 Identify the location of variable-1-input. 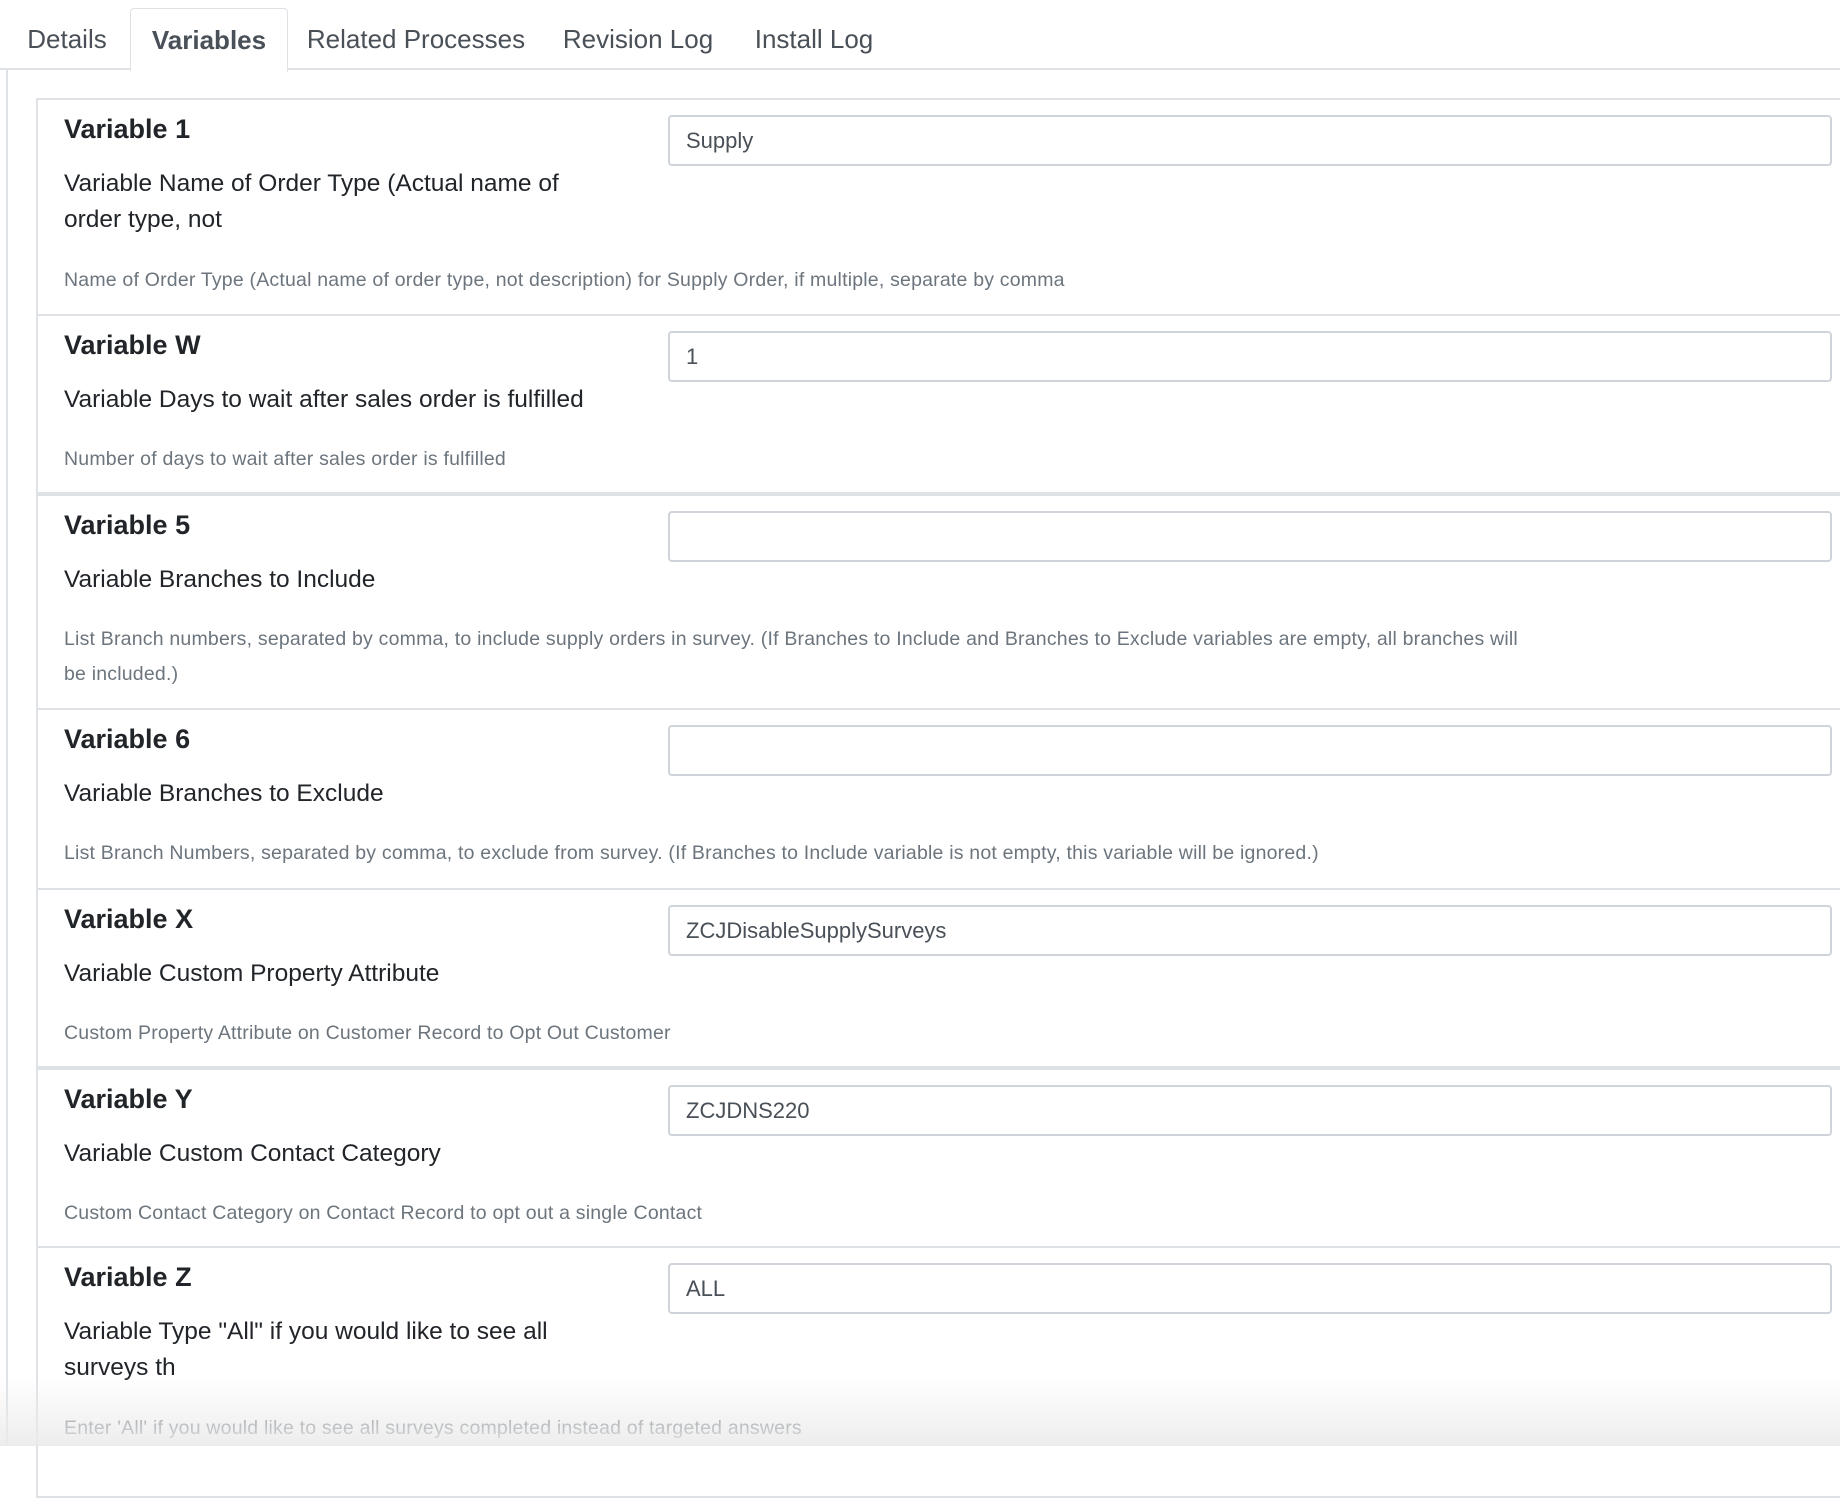
(1250, 140).